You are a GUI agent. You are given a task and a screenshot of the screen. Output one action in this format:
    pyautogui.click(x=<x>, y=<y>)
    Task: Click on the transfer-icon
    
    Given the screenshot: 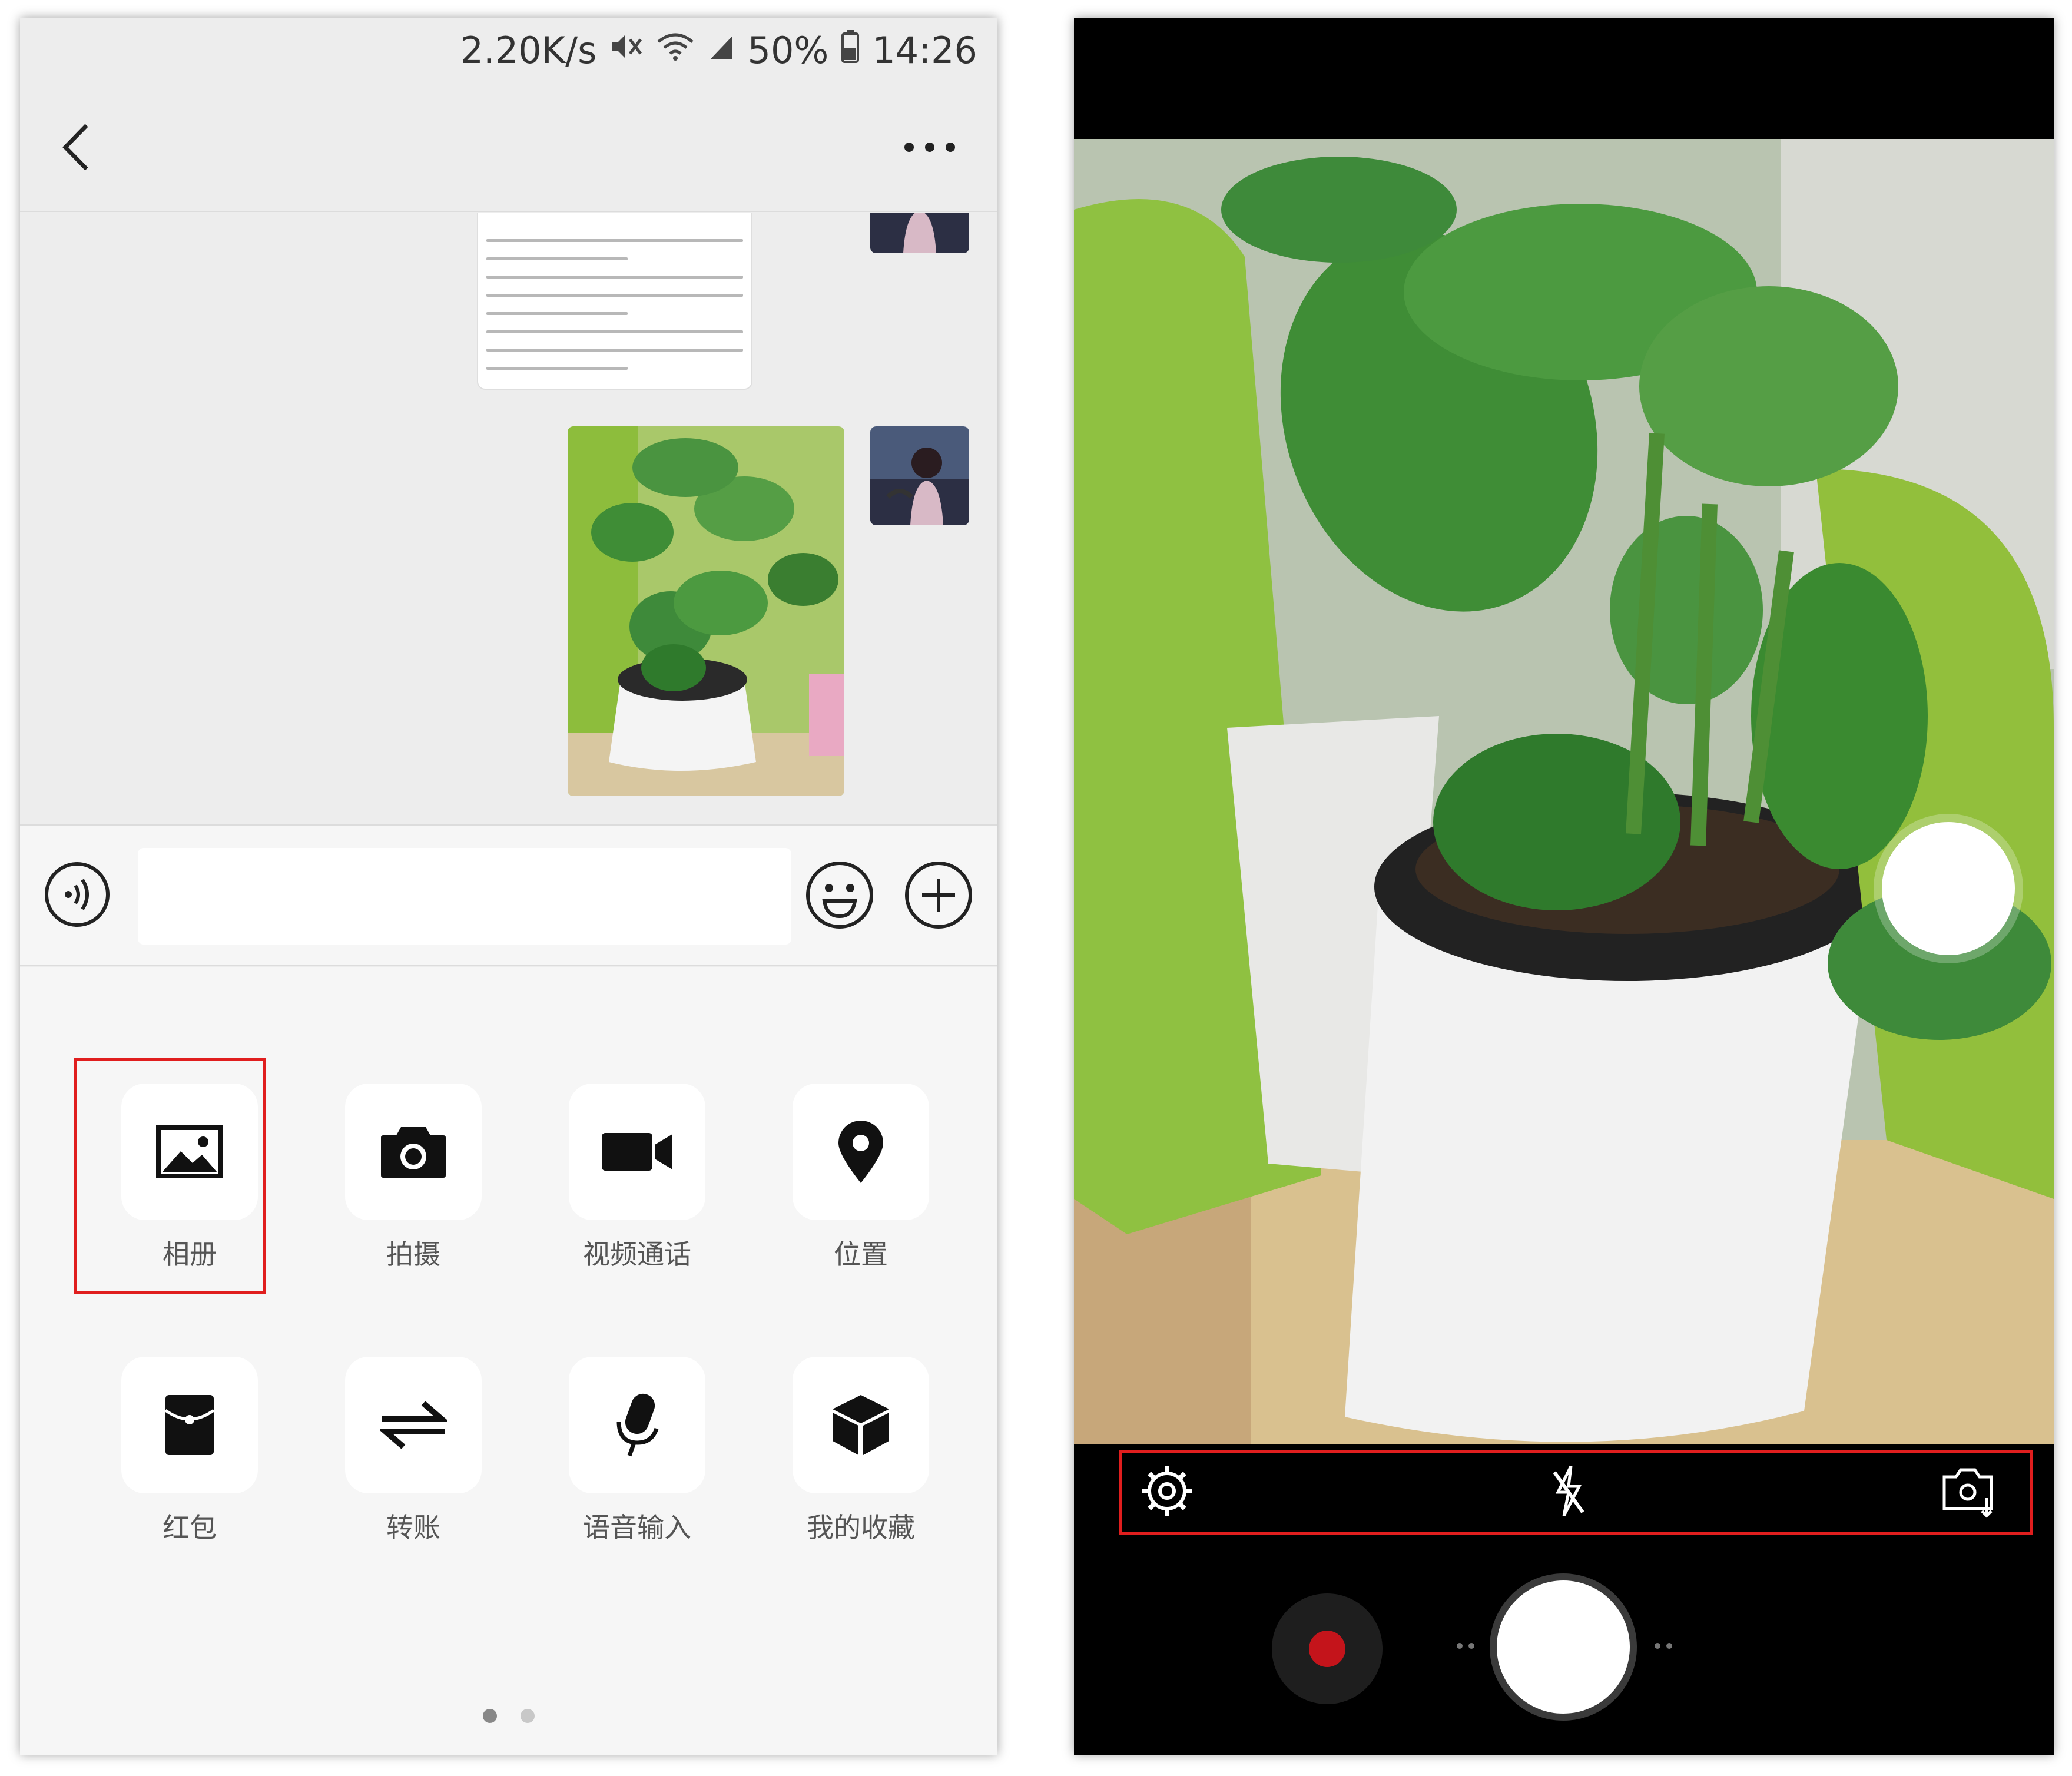 What is the action you would take?
    pyautogui.click(x=414, y=1425)
    